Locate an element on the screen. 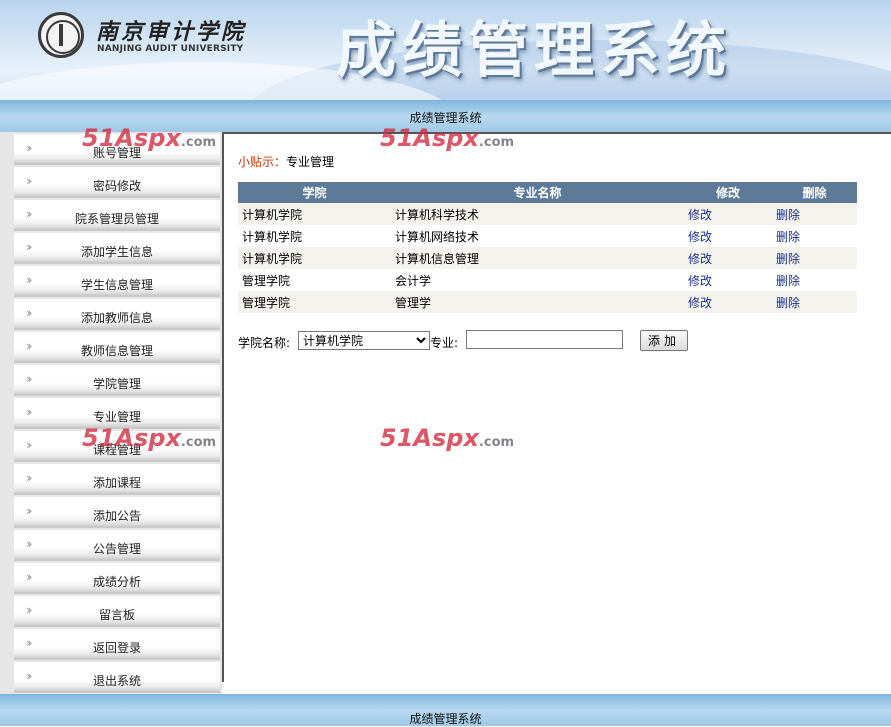 The image size is (891, 727). tip-line: 小贴示：专业管理 is located at coordinates (286, 161).